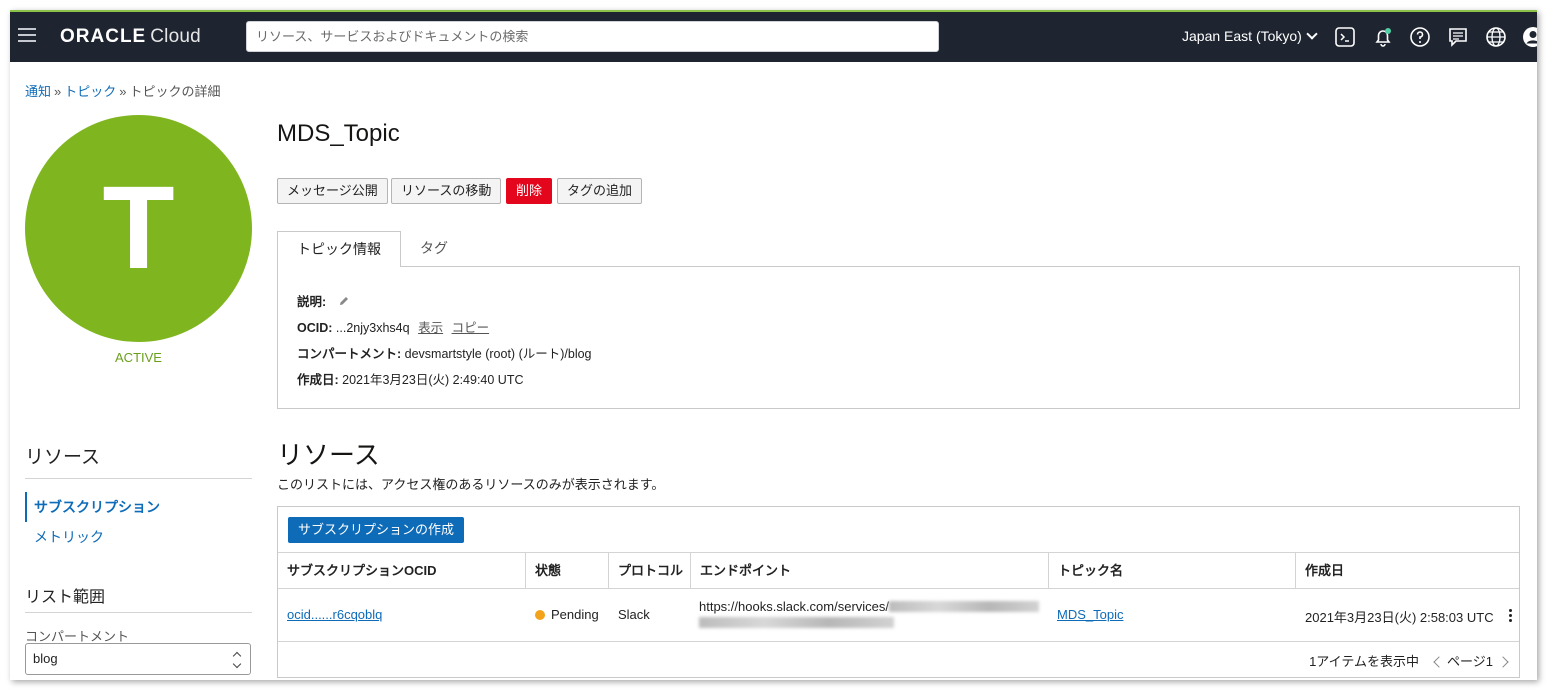 The image size is (1548, 690). I want to click on endpoint-cell: https://hooks.slack.com/services/, so click(869, 615).